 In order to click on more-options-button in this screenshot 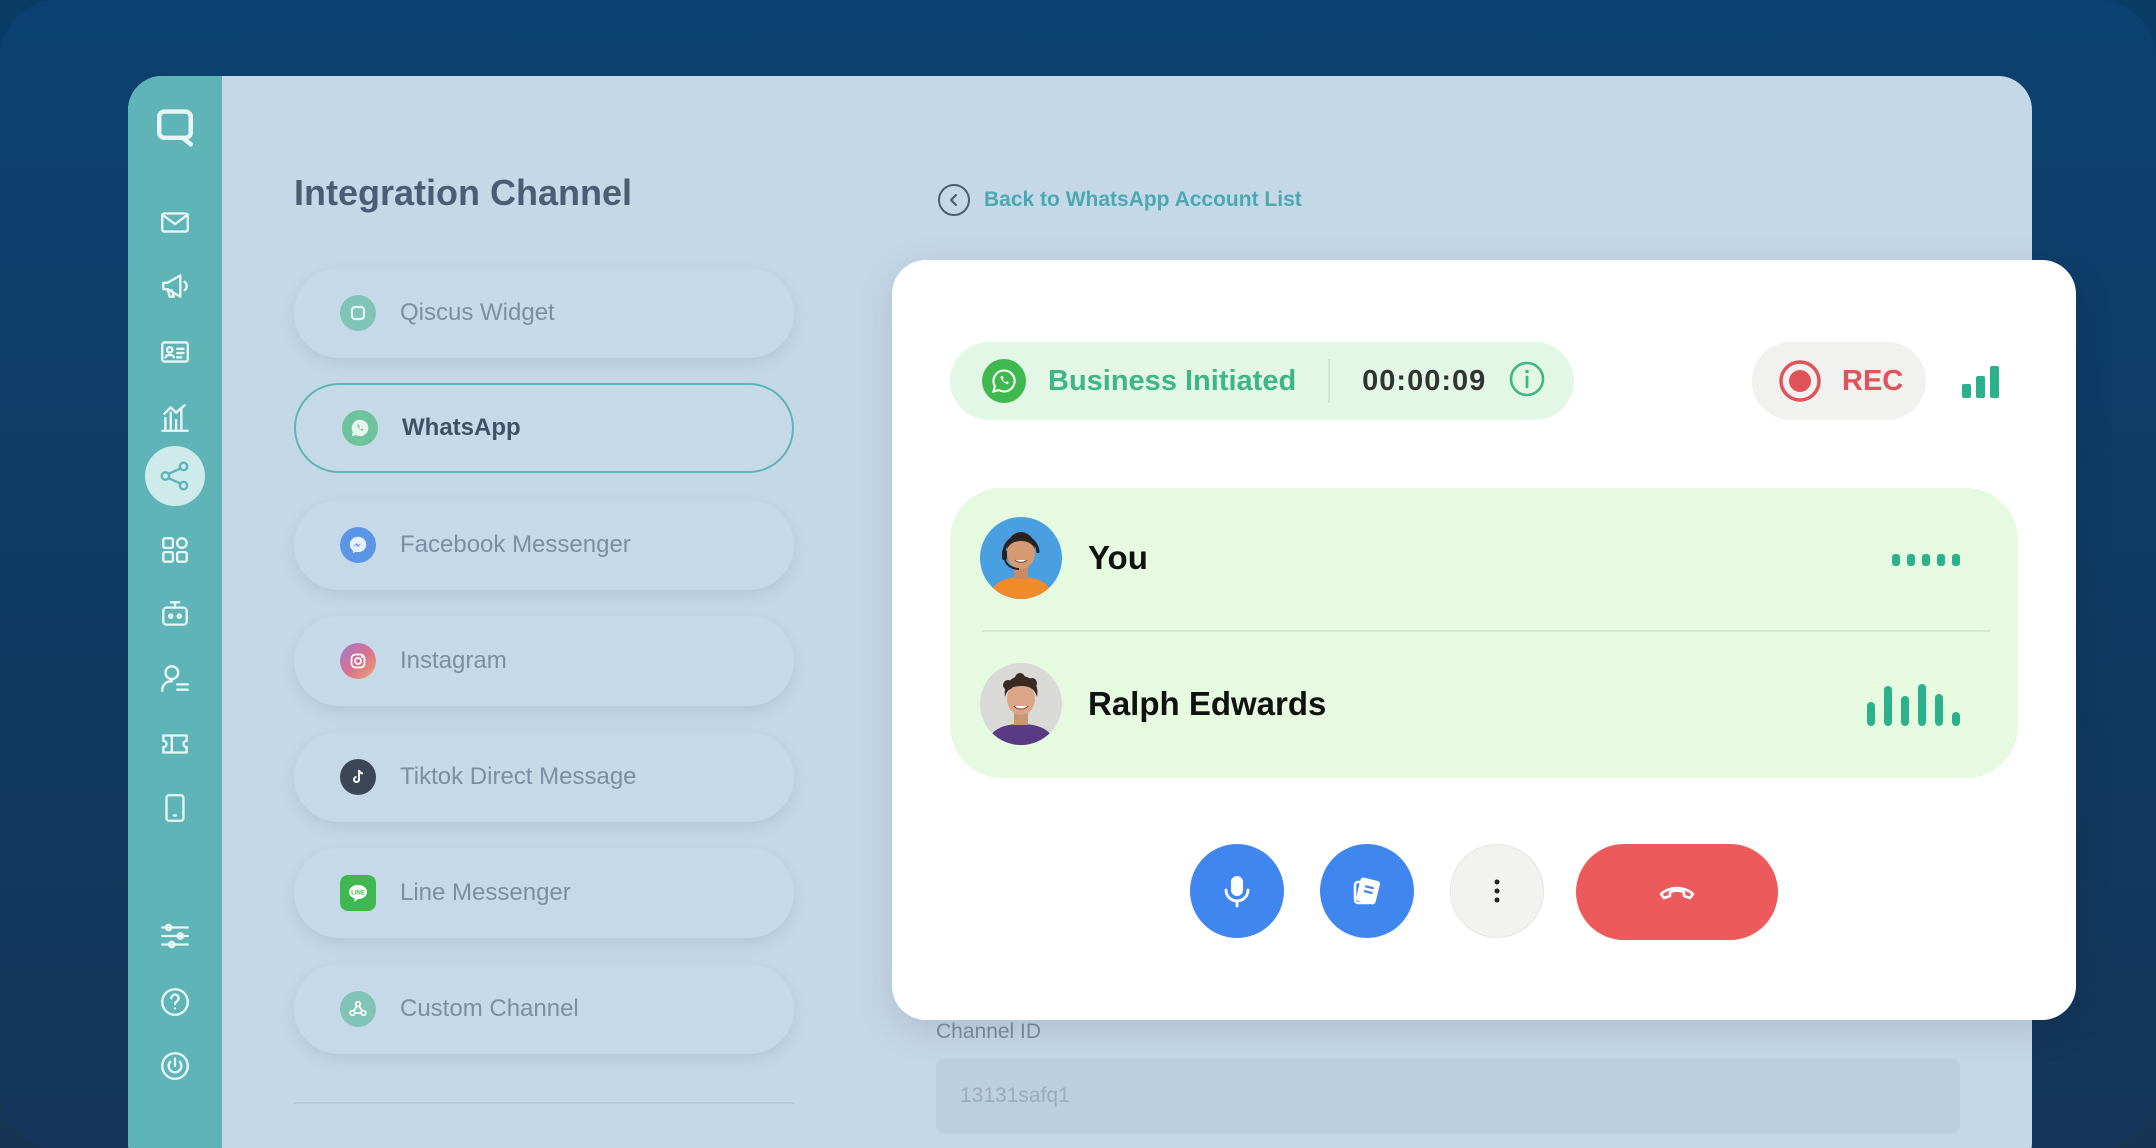, I will do `click(1497, 891)`.